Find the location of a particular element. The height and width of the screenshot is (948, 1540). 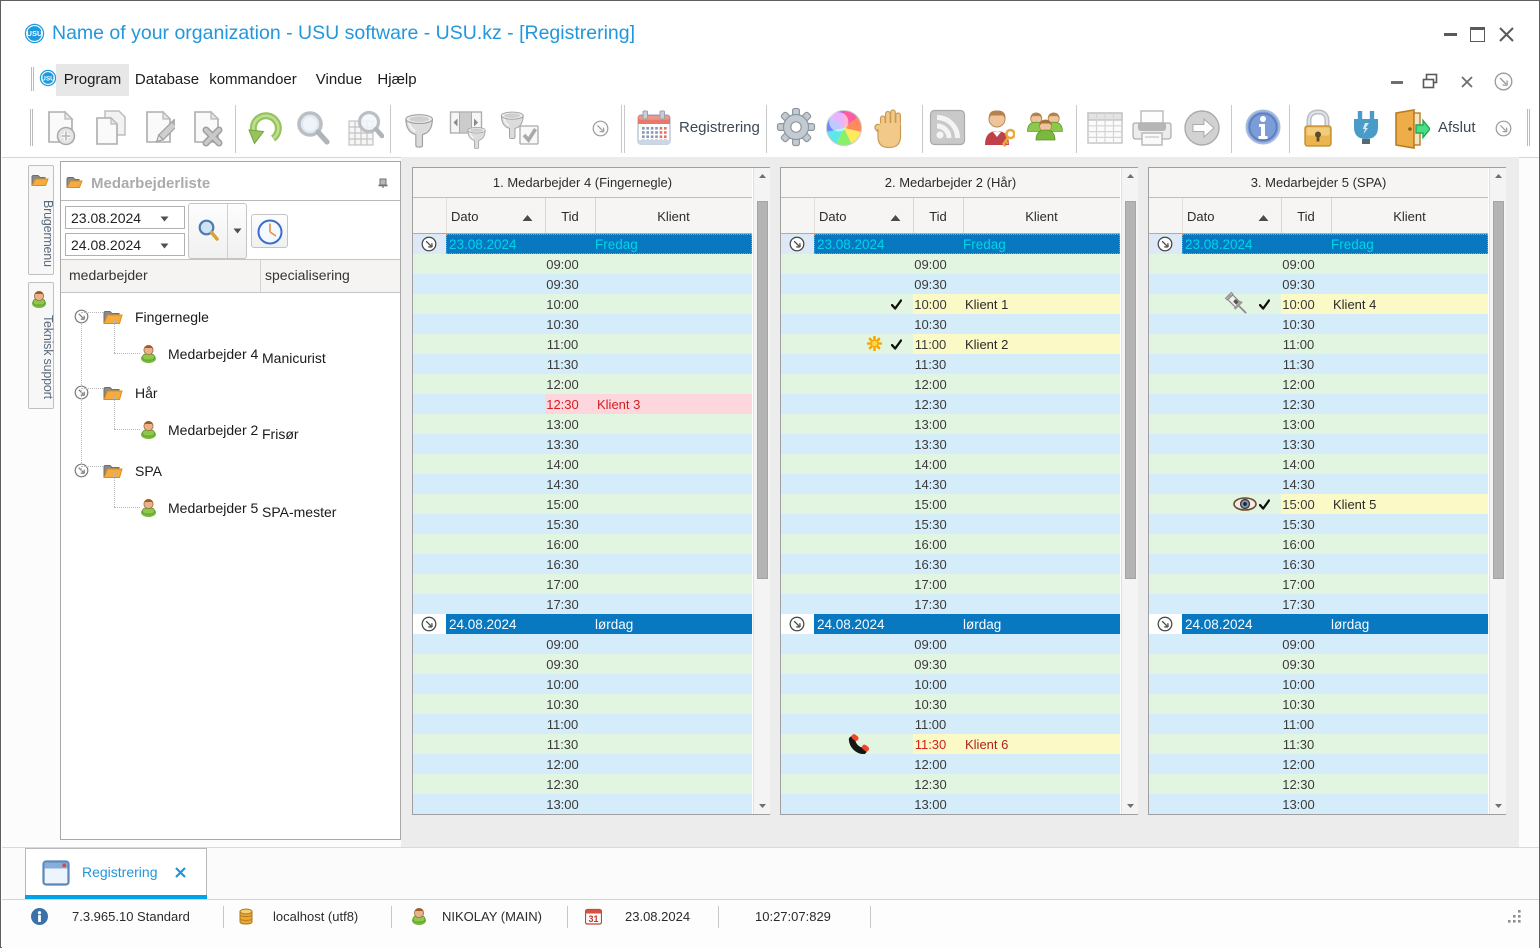

svg-text: 31 is located at coordinates (593, 919).